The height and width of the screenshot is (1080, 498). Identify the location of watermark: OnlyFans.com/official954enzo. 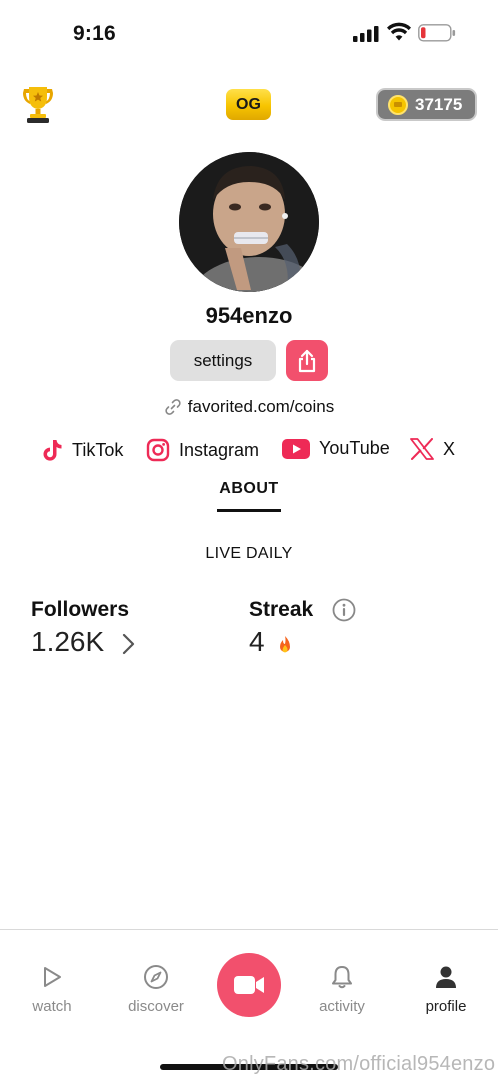
(359, 1064).